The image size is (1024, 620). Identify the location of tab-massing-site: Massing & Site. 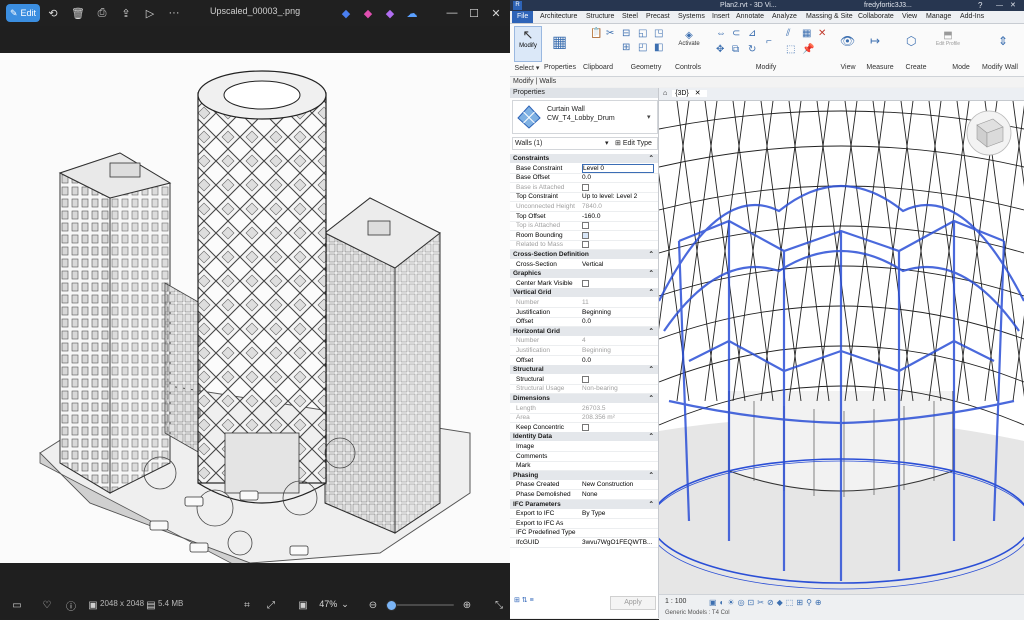
(829, 17).